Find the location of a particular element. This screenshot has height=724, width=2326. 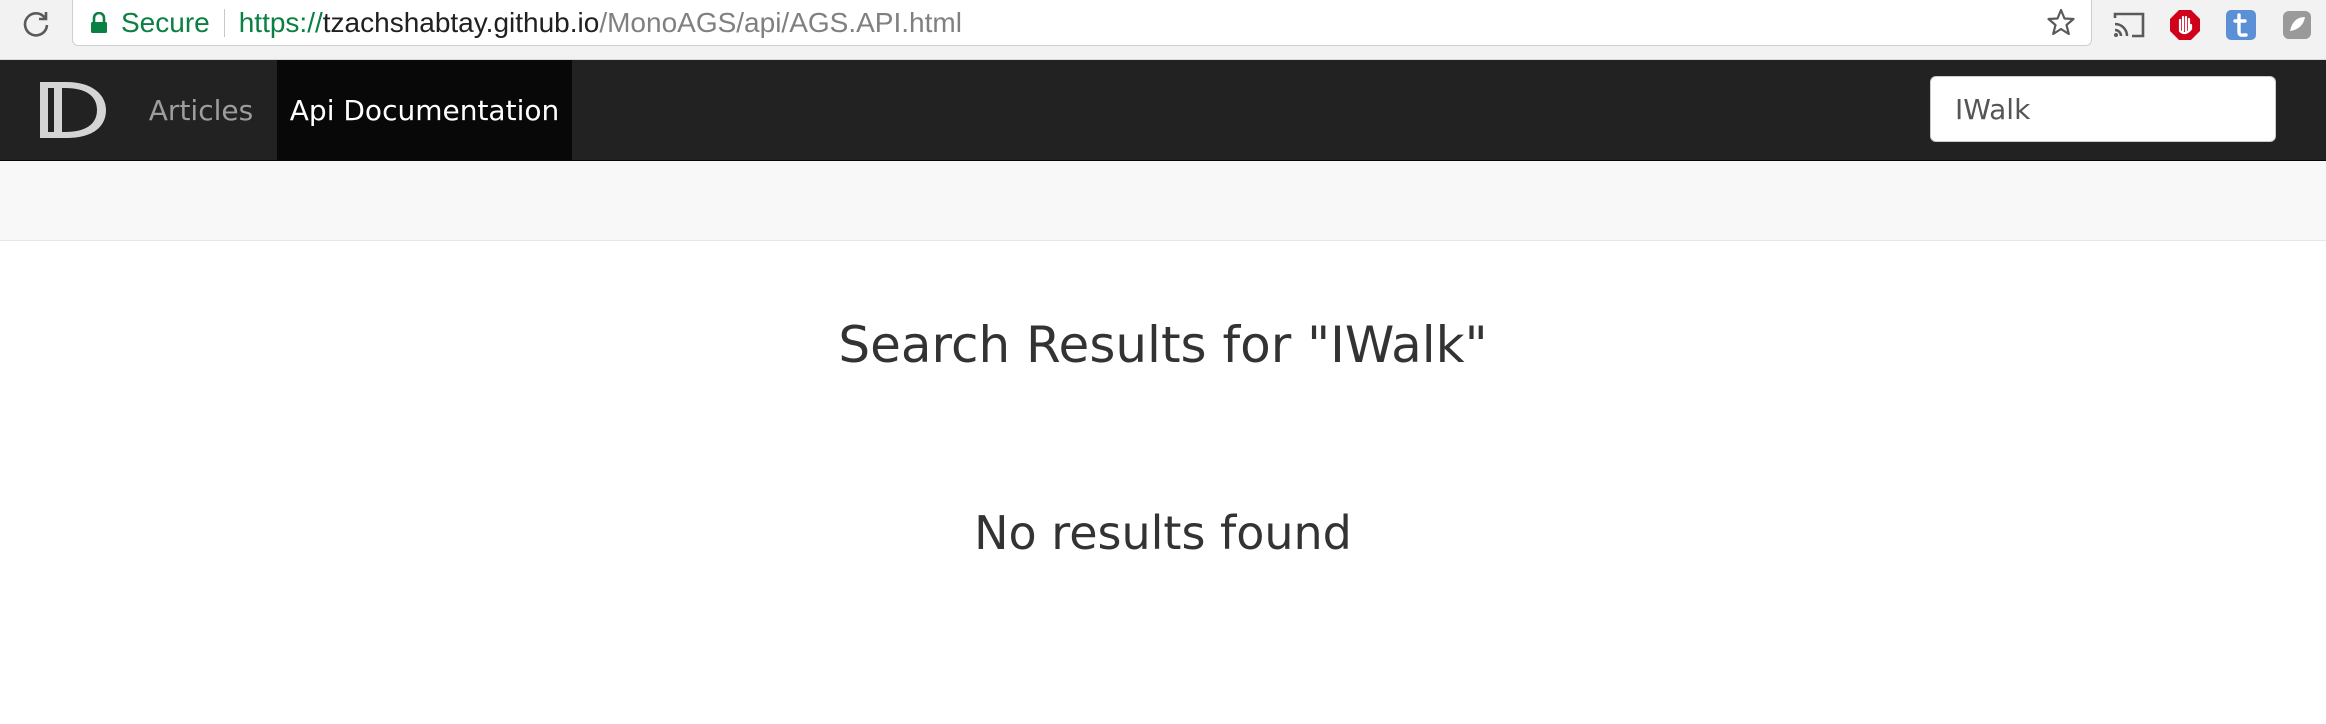

reload-icon is located at coordinates (36, 24).